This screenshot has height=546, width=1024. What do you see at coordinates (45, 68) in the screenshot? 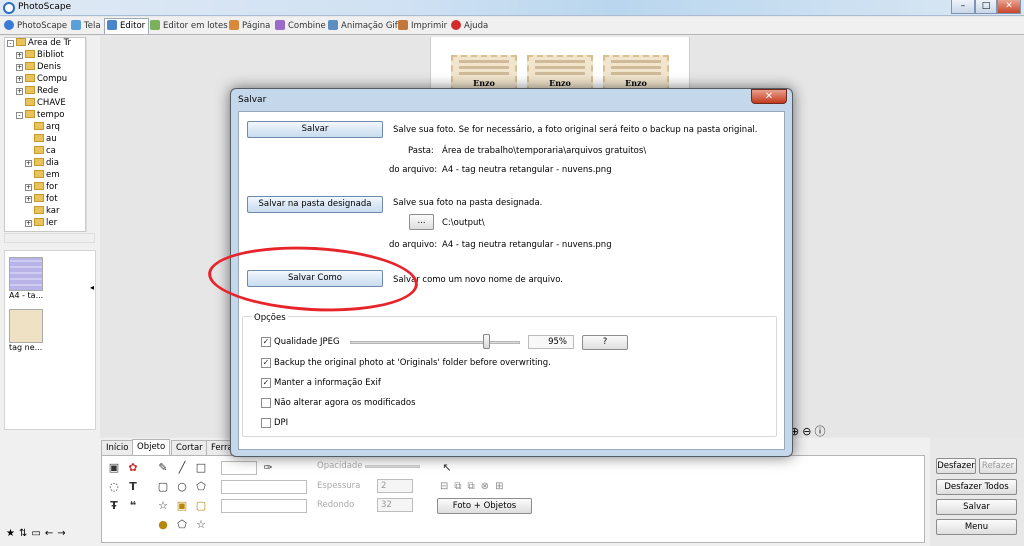
I see `tree-item: + Denis` at bounding box center [45, 68].